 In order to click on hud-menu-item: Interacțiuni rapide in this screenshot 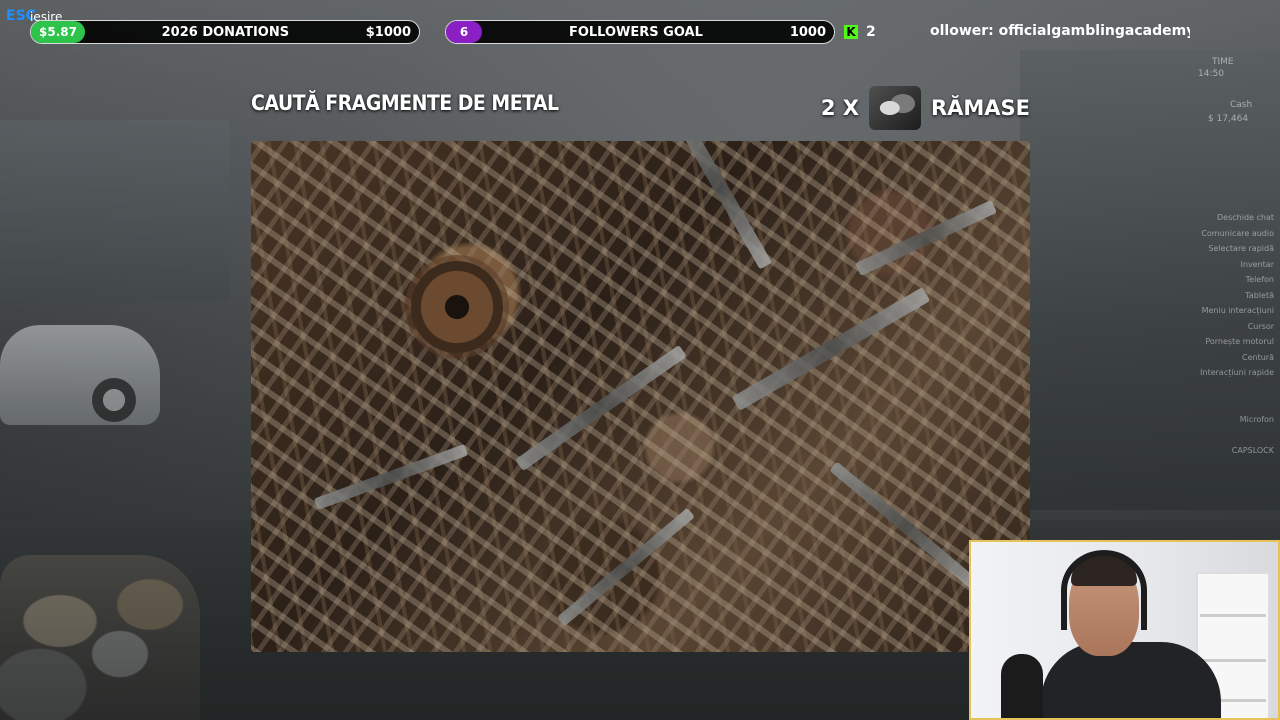, I will do `click(1237, 372)`.